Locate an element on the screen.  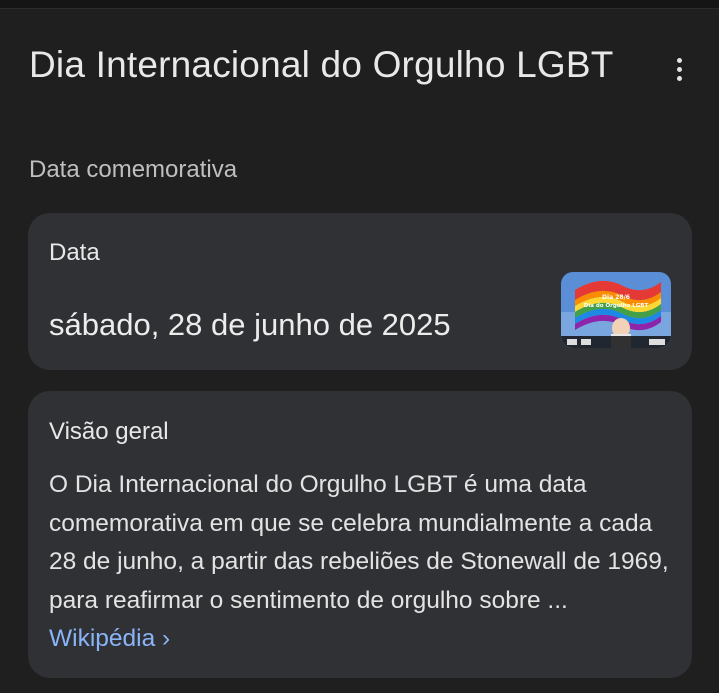
more-options-button is located at coordinates (679, 69).